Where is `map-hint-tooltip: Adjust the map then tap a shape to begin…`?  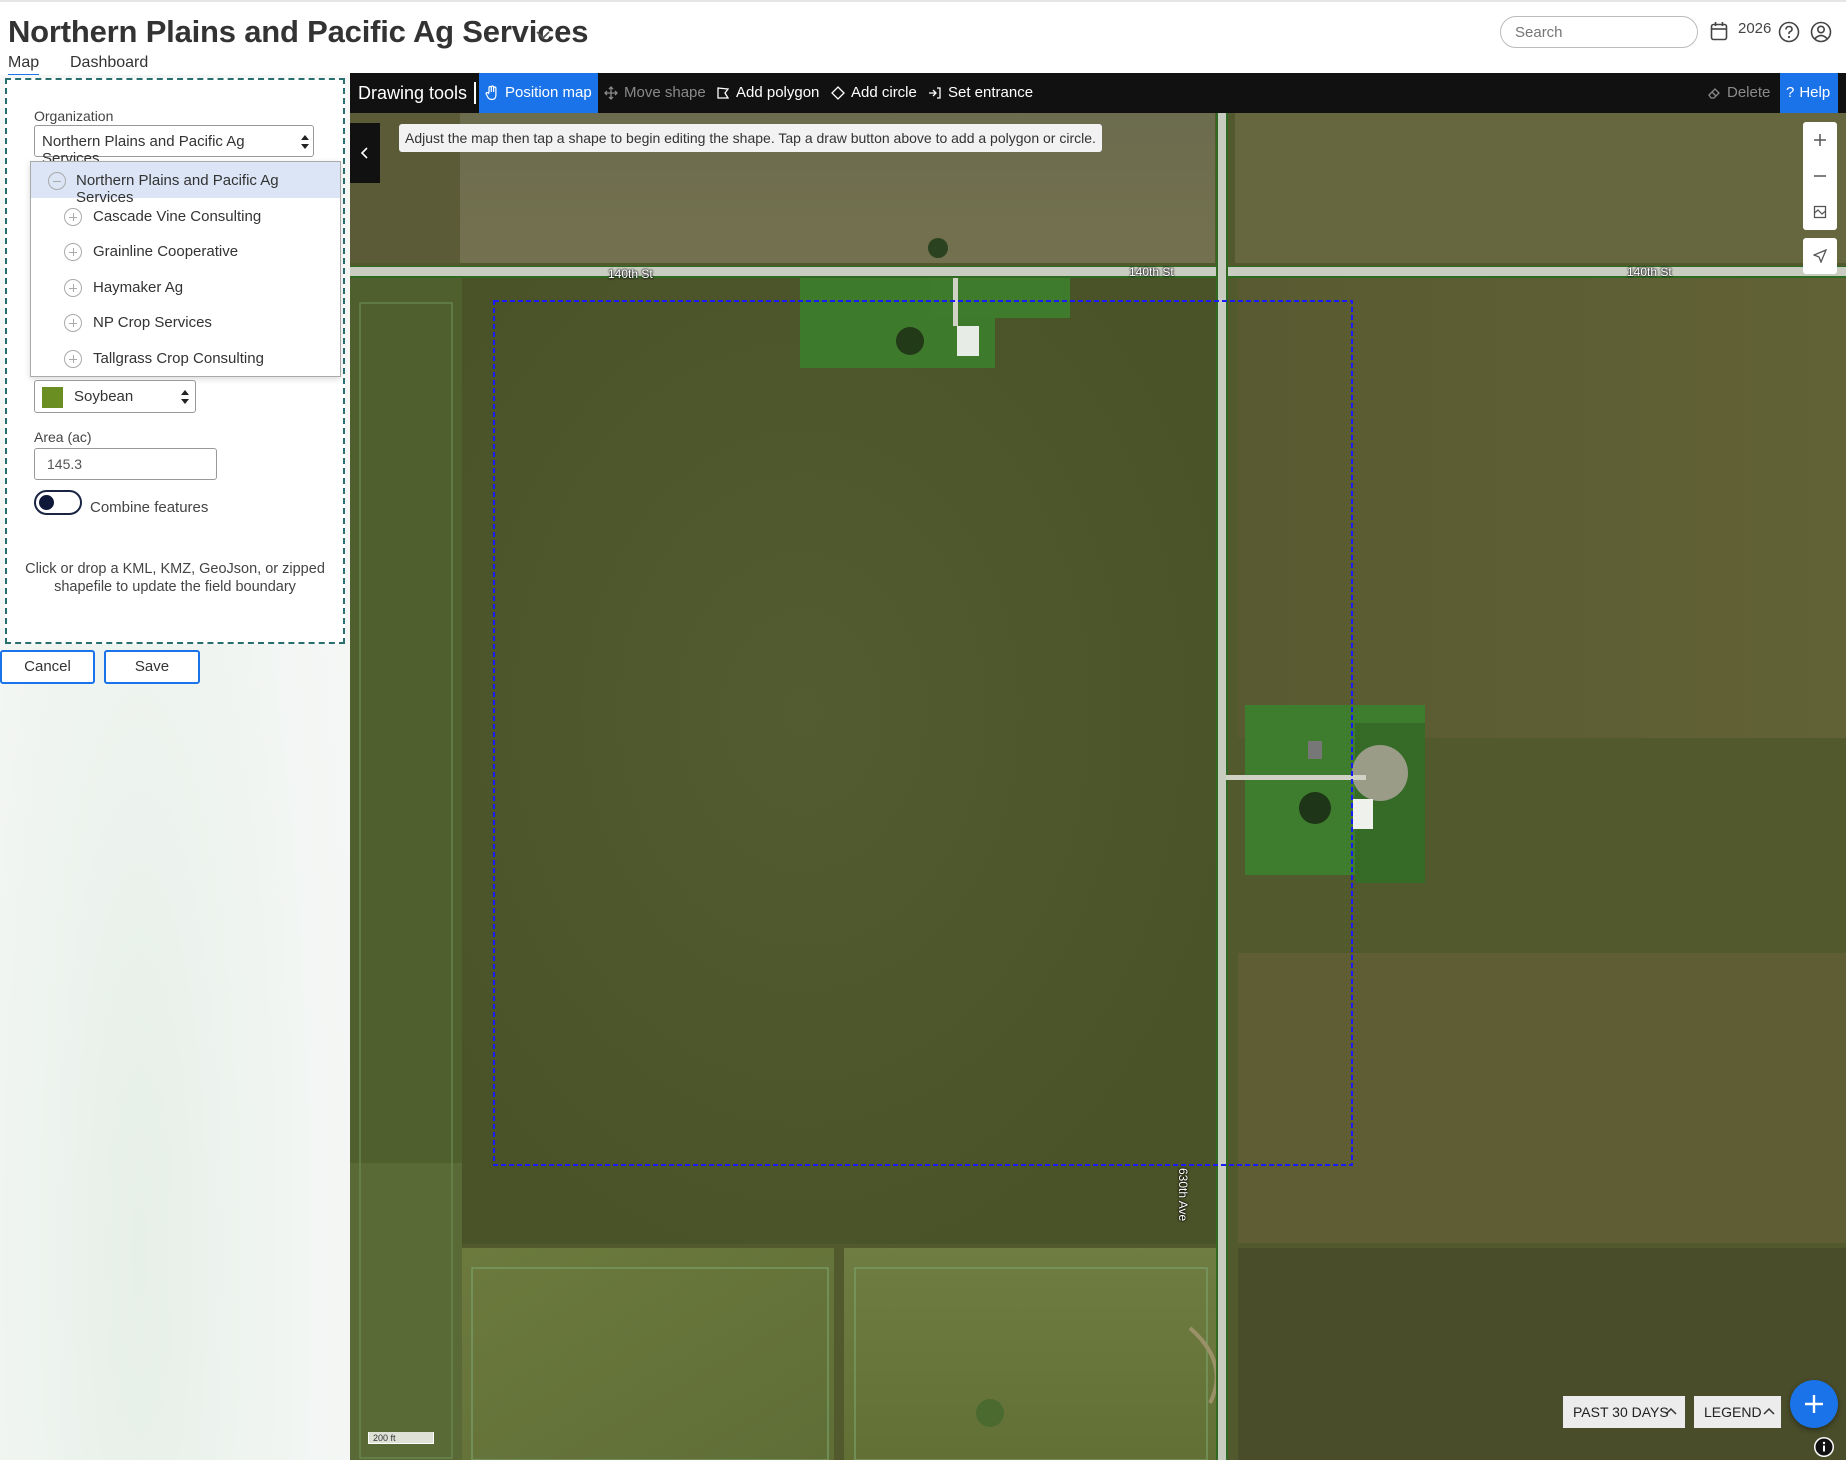 map-hint-tooltip: Adjust the map then tap a shape to begin… is located at coordinates (750, 138).